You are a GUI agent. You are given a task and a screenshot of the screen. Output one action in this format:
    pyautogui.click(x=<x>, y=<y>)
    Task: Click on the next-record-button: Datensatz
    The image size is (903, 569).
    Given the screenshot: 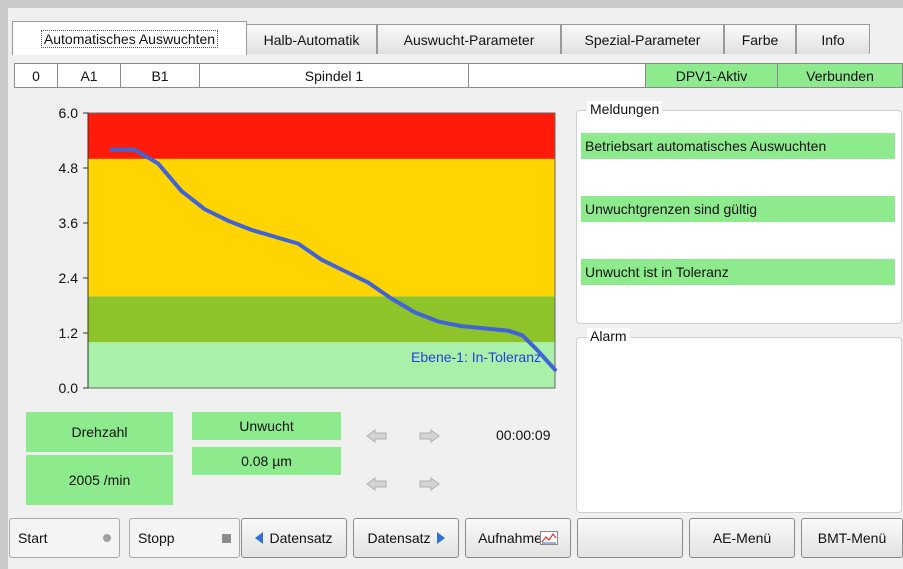 What is the action you would take?
    pyautogui.click(x=406, y=538)
    